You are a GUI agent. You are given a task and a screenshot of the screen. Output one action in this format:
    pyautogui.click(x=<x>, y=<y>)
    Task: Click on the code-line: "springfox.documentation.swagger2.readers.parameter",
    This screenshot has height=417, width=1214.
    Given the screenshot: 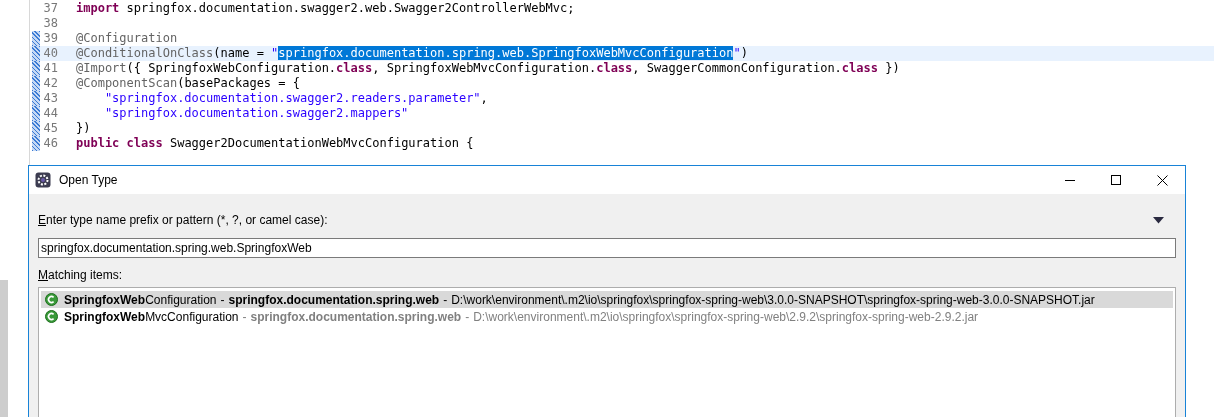 What is the action you would take?
    pyautogui.click(x=295, y=98)
    